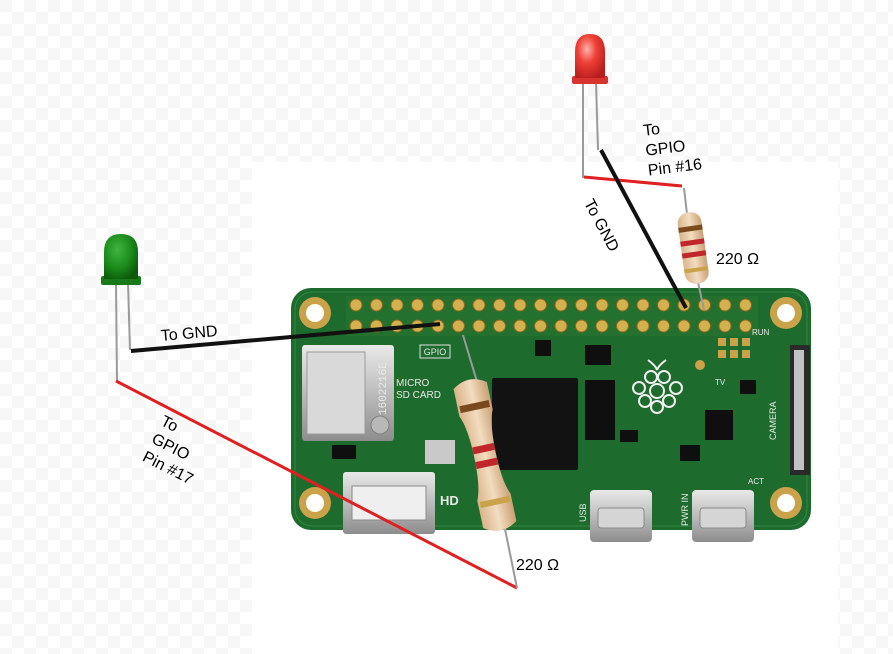 The height and width of the screenshot is (654, 893). Describe the element at coordinates (535, 424) in the screenshot. I see `soc-chip` at that location.